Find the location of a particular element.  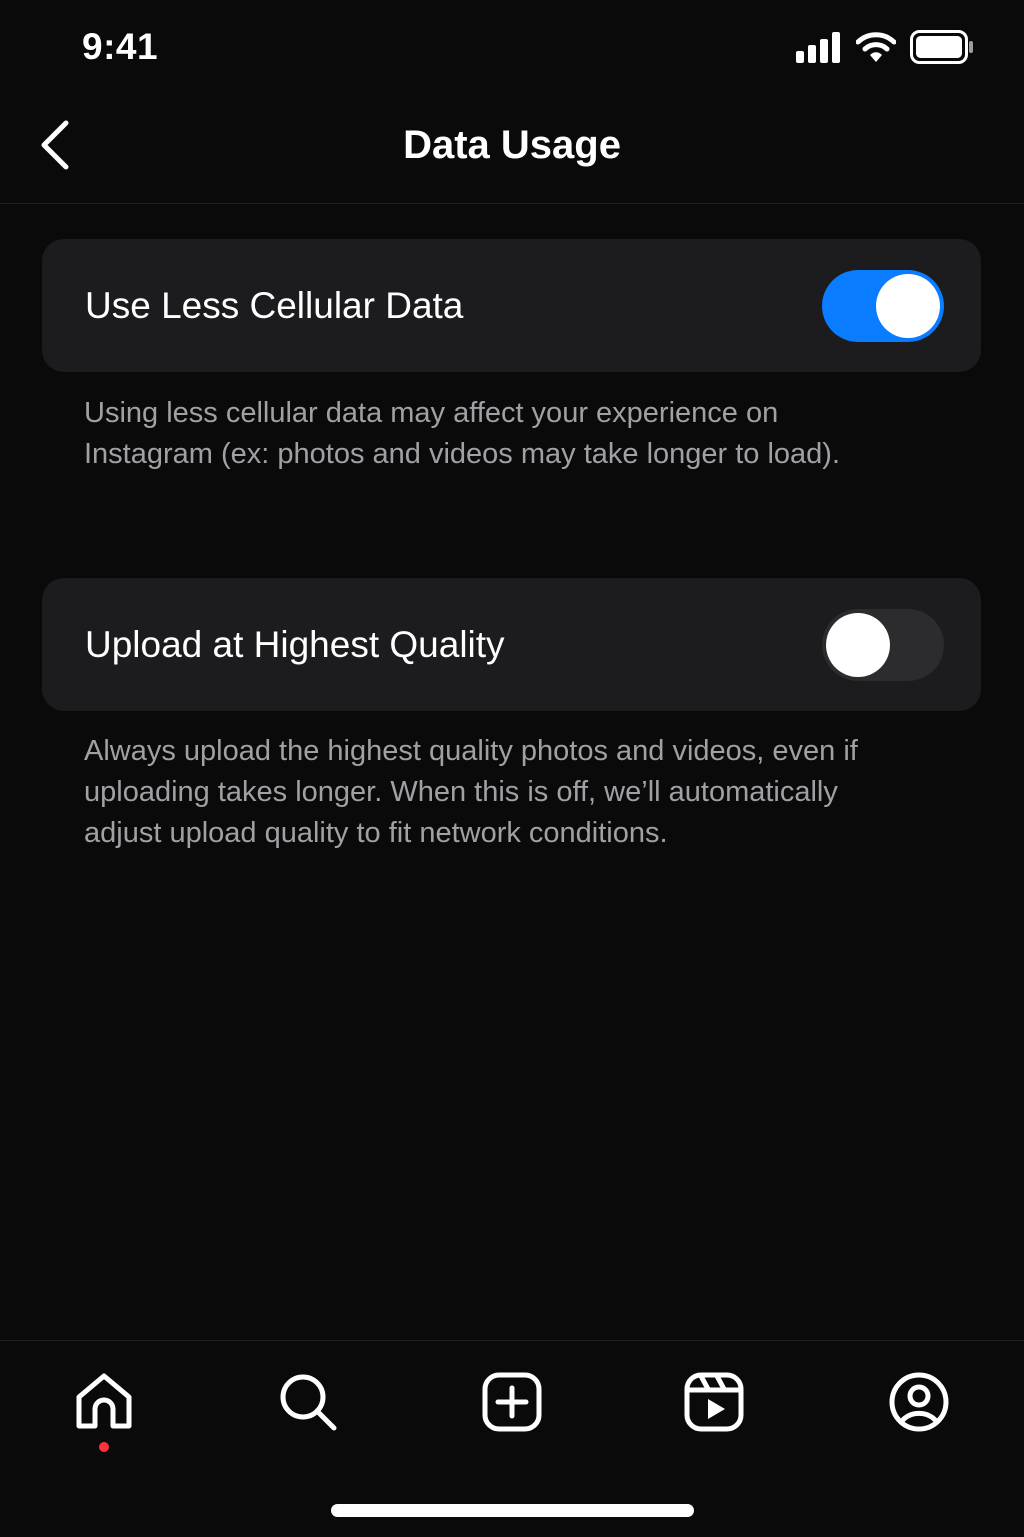

notification-dot is located at coordinates (104, 1447).